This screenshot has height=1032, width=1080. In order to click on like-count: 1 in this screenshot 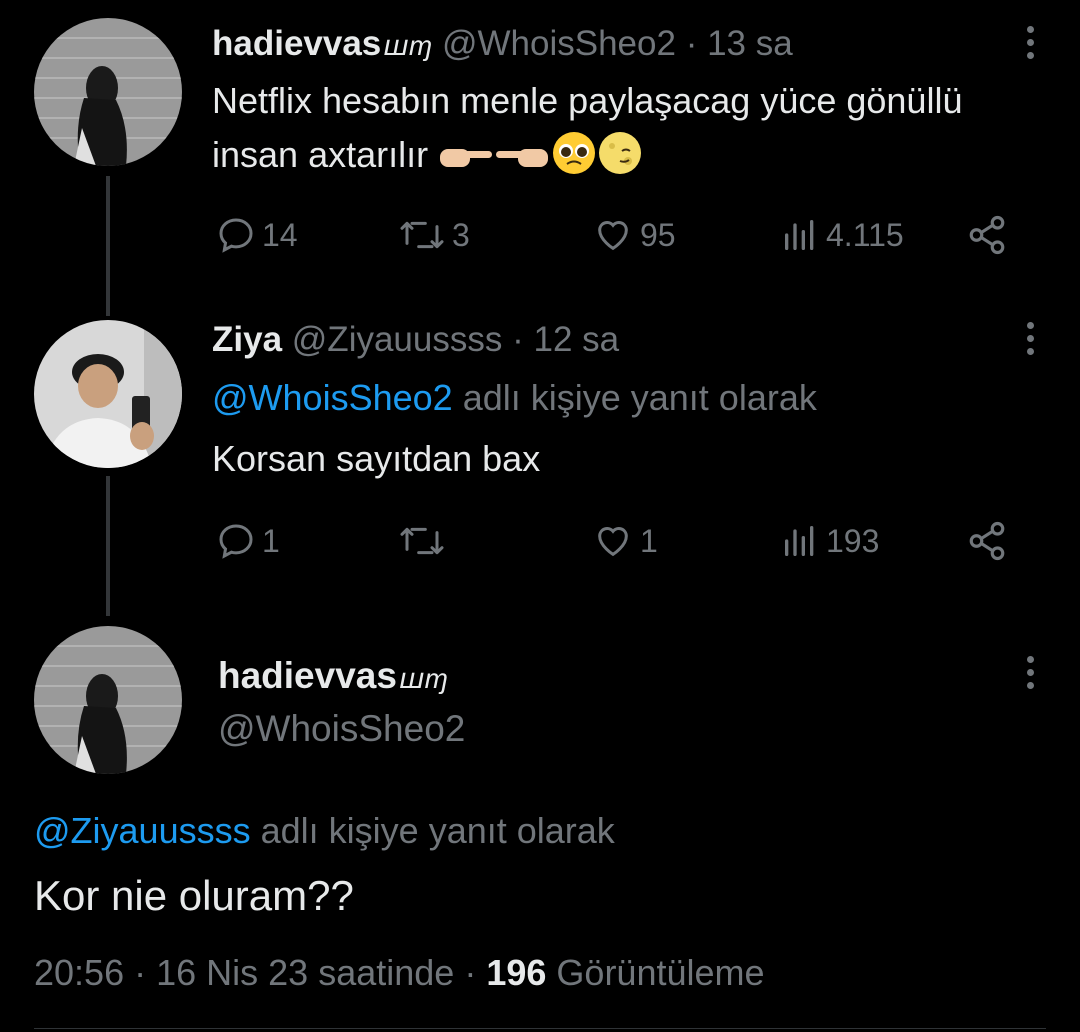, I will do `click(649, 540)`.